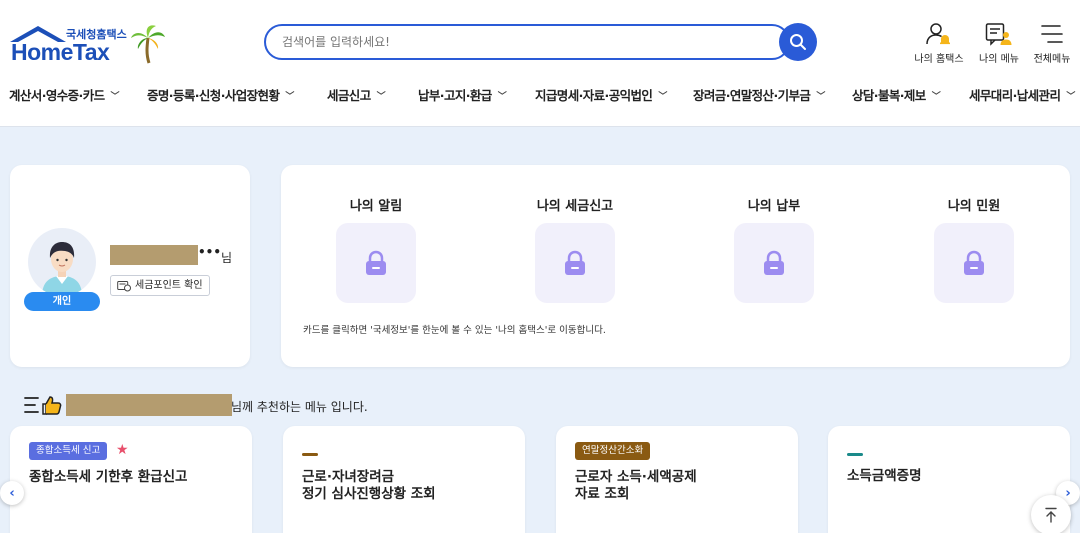 This screenshot has width=1080, height=533. I want to click on tax-point-label: 세금포인트 확인, so click(169, 285).